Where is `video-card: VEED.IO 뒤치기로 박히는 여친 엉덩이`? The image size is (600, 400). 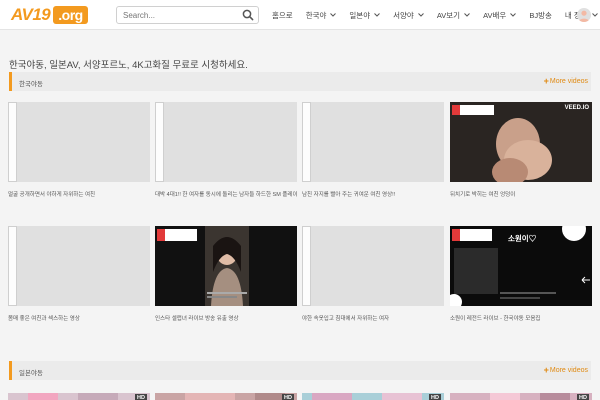
video-card: VEED.IO 뒤치기로 박히는 여친 엉덩이 is located at coordinates (521, 150).